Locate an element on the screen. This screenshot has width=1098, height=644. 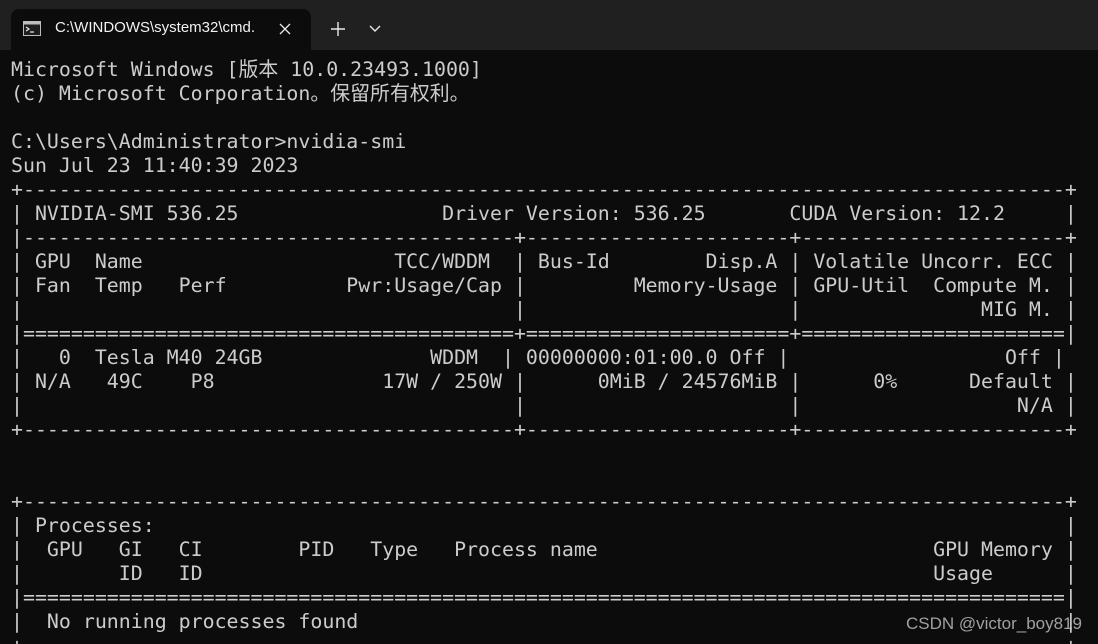
terminal-line: | | | N/A | is located at coordinates (544, 405).